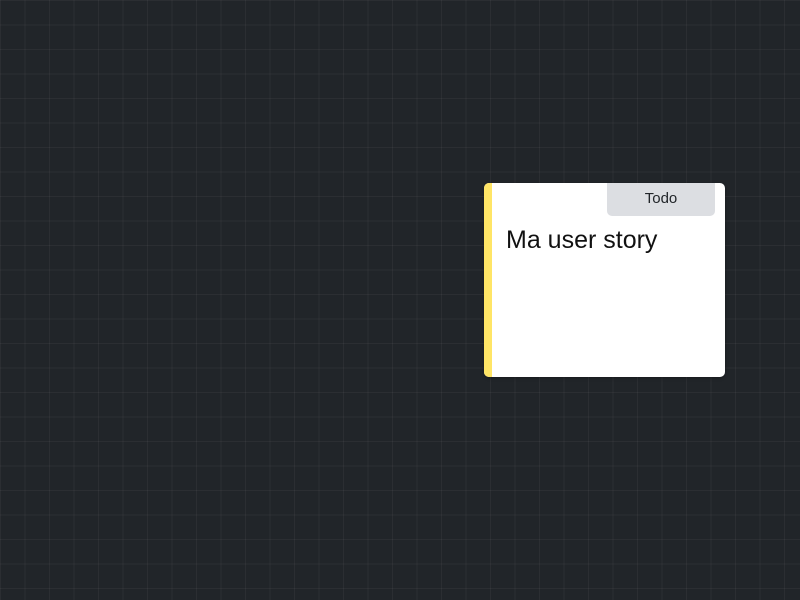  Describe the element at coordinates (488, 280) in the screenshot. I see `card-priority-stripe` at that location.